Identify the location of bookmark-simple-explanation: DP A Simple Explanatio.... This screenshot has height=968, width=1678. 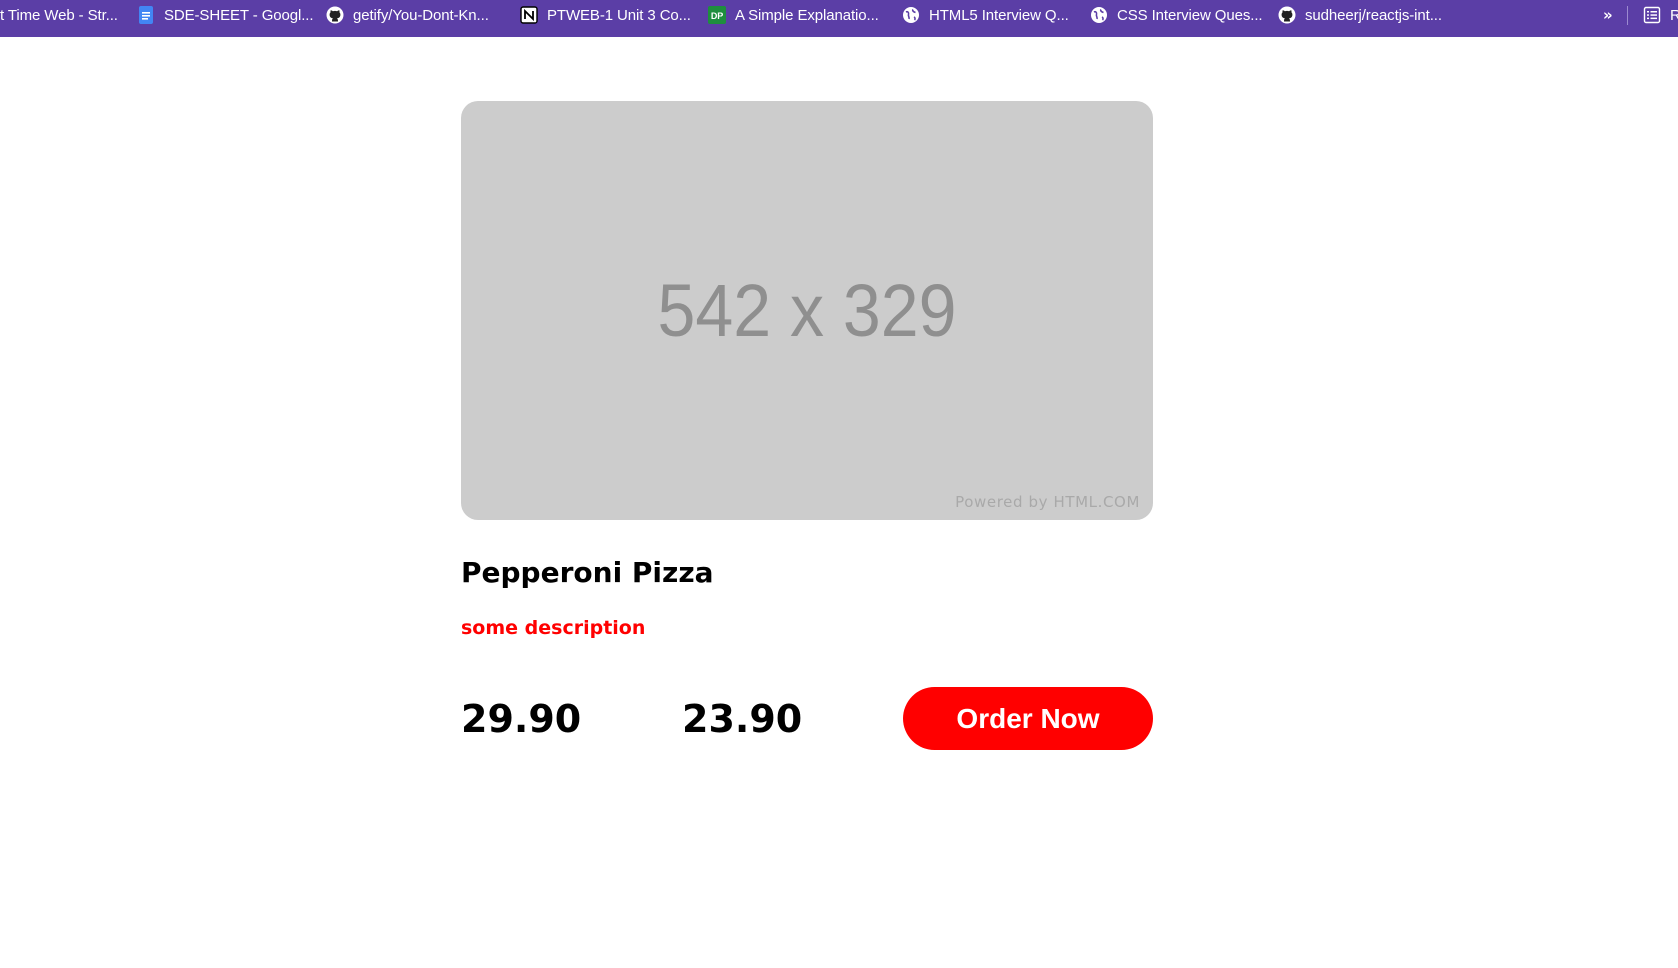
(793, 15).